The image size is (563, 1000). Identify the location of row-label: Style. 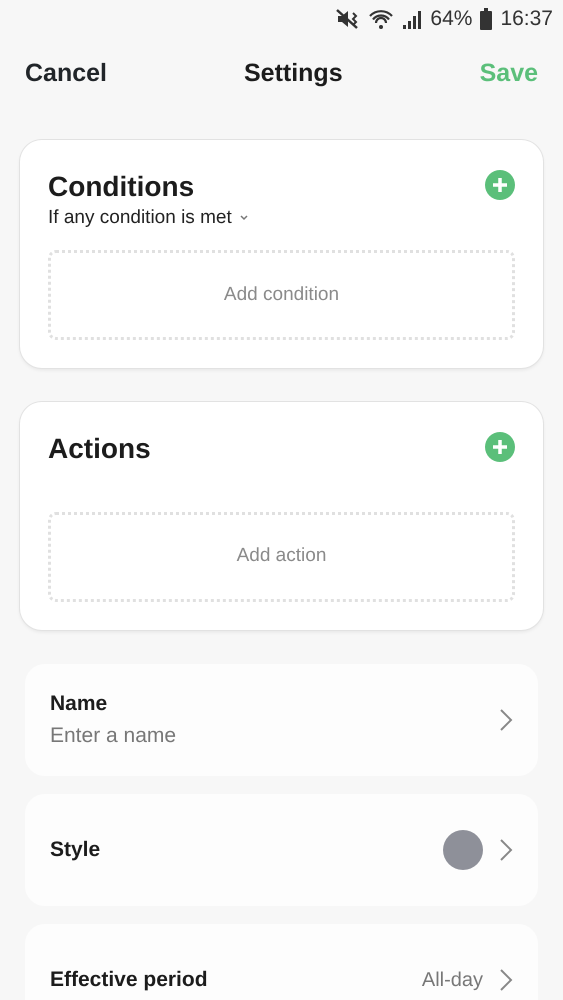
(75, 849).